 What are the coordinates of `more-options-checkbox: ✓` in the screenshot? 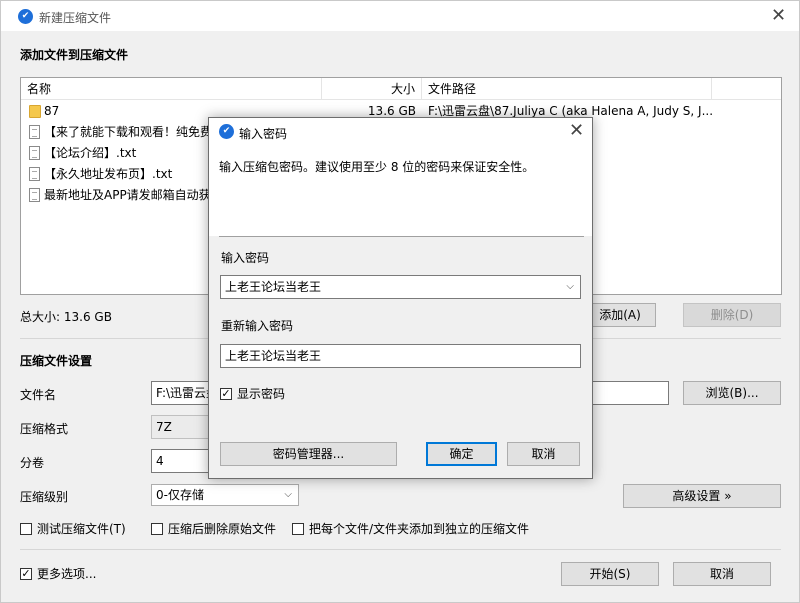 It's located at (26, 574).